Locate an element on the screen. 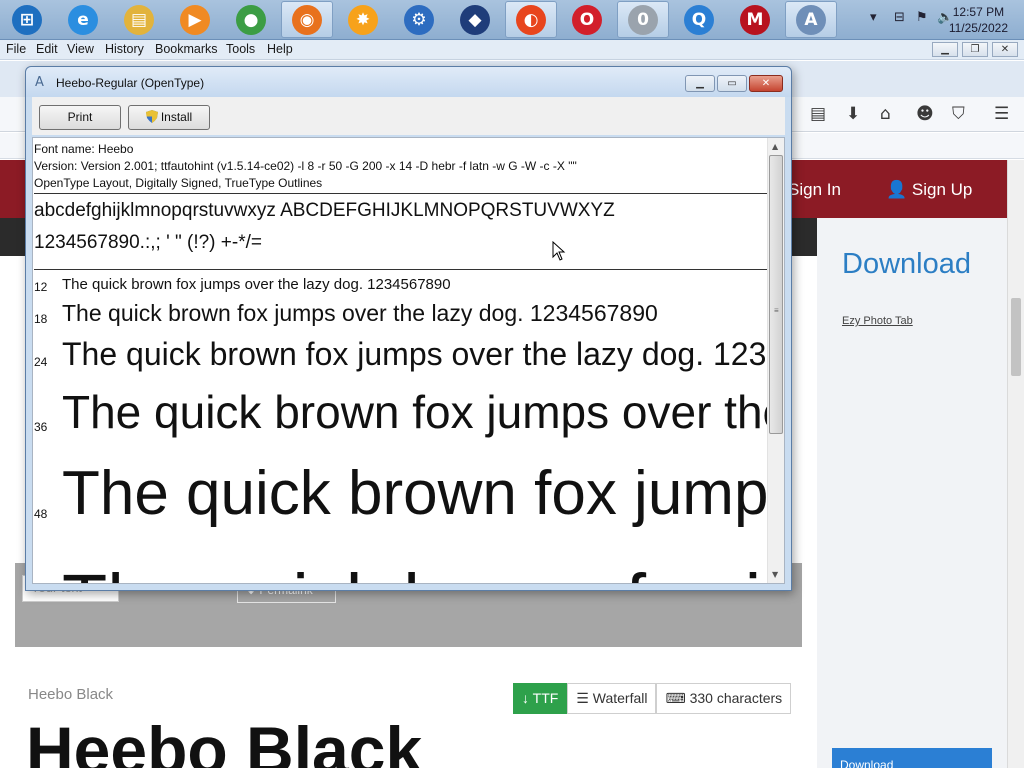 The height and width of the screenshot is (768, 1024). dialog-titlebar: A Heebo-Regular (OpenType) ▁ ▭ ✕ is located at coordinates (408, 82).